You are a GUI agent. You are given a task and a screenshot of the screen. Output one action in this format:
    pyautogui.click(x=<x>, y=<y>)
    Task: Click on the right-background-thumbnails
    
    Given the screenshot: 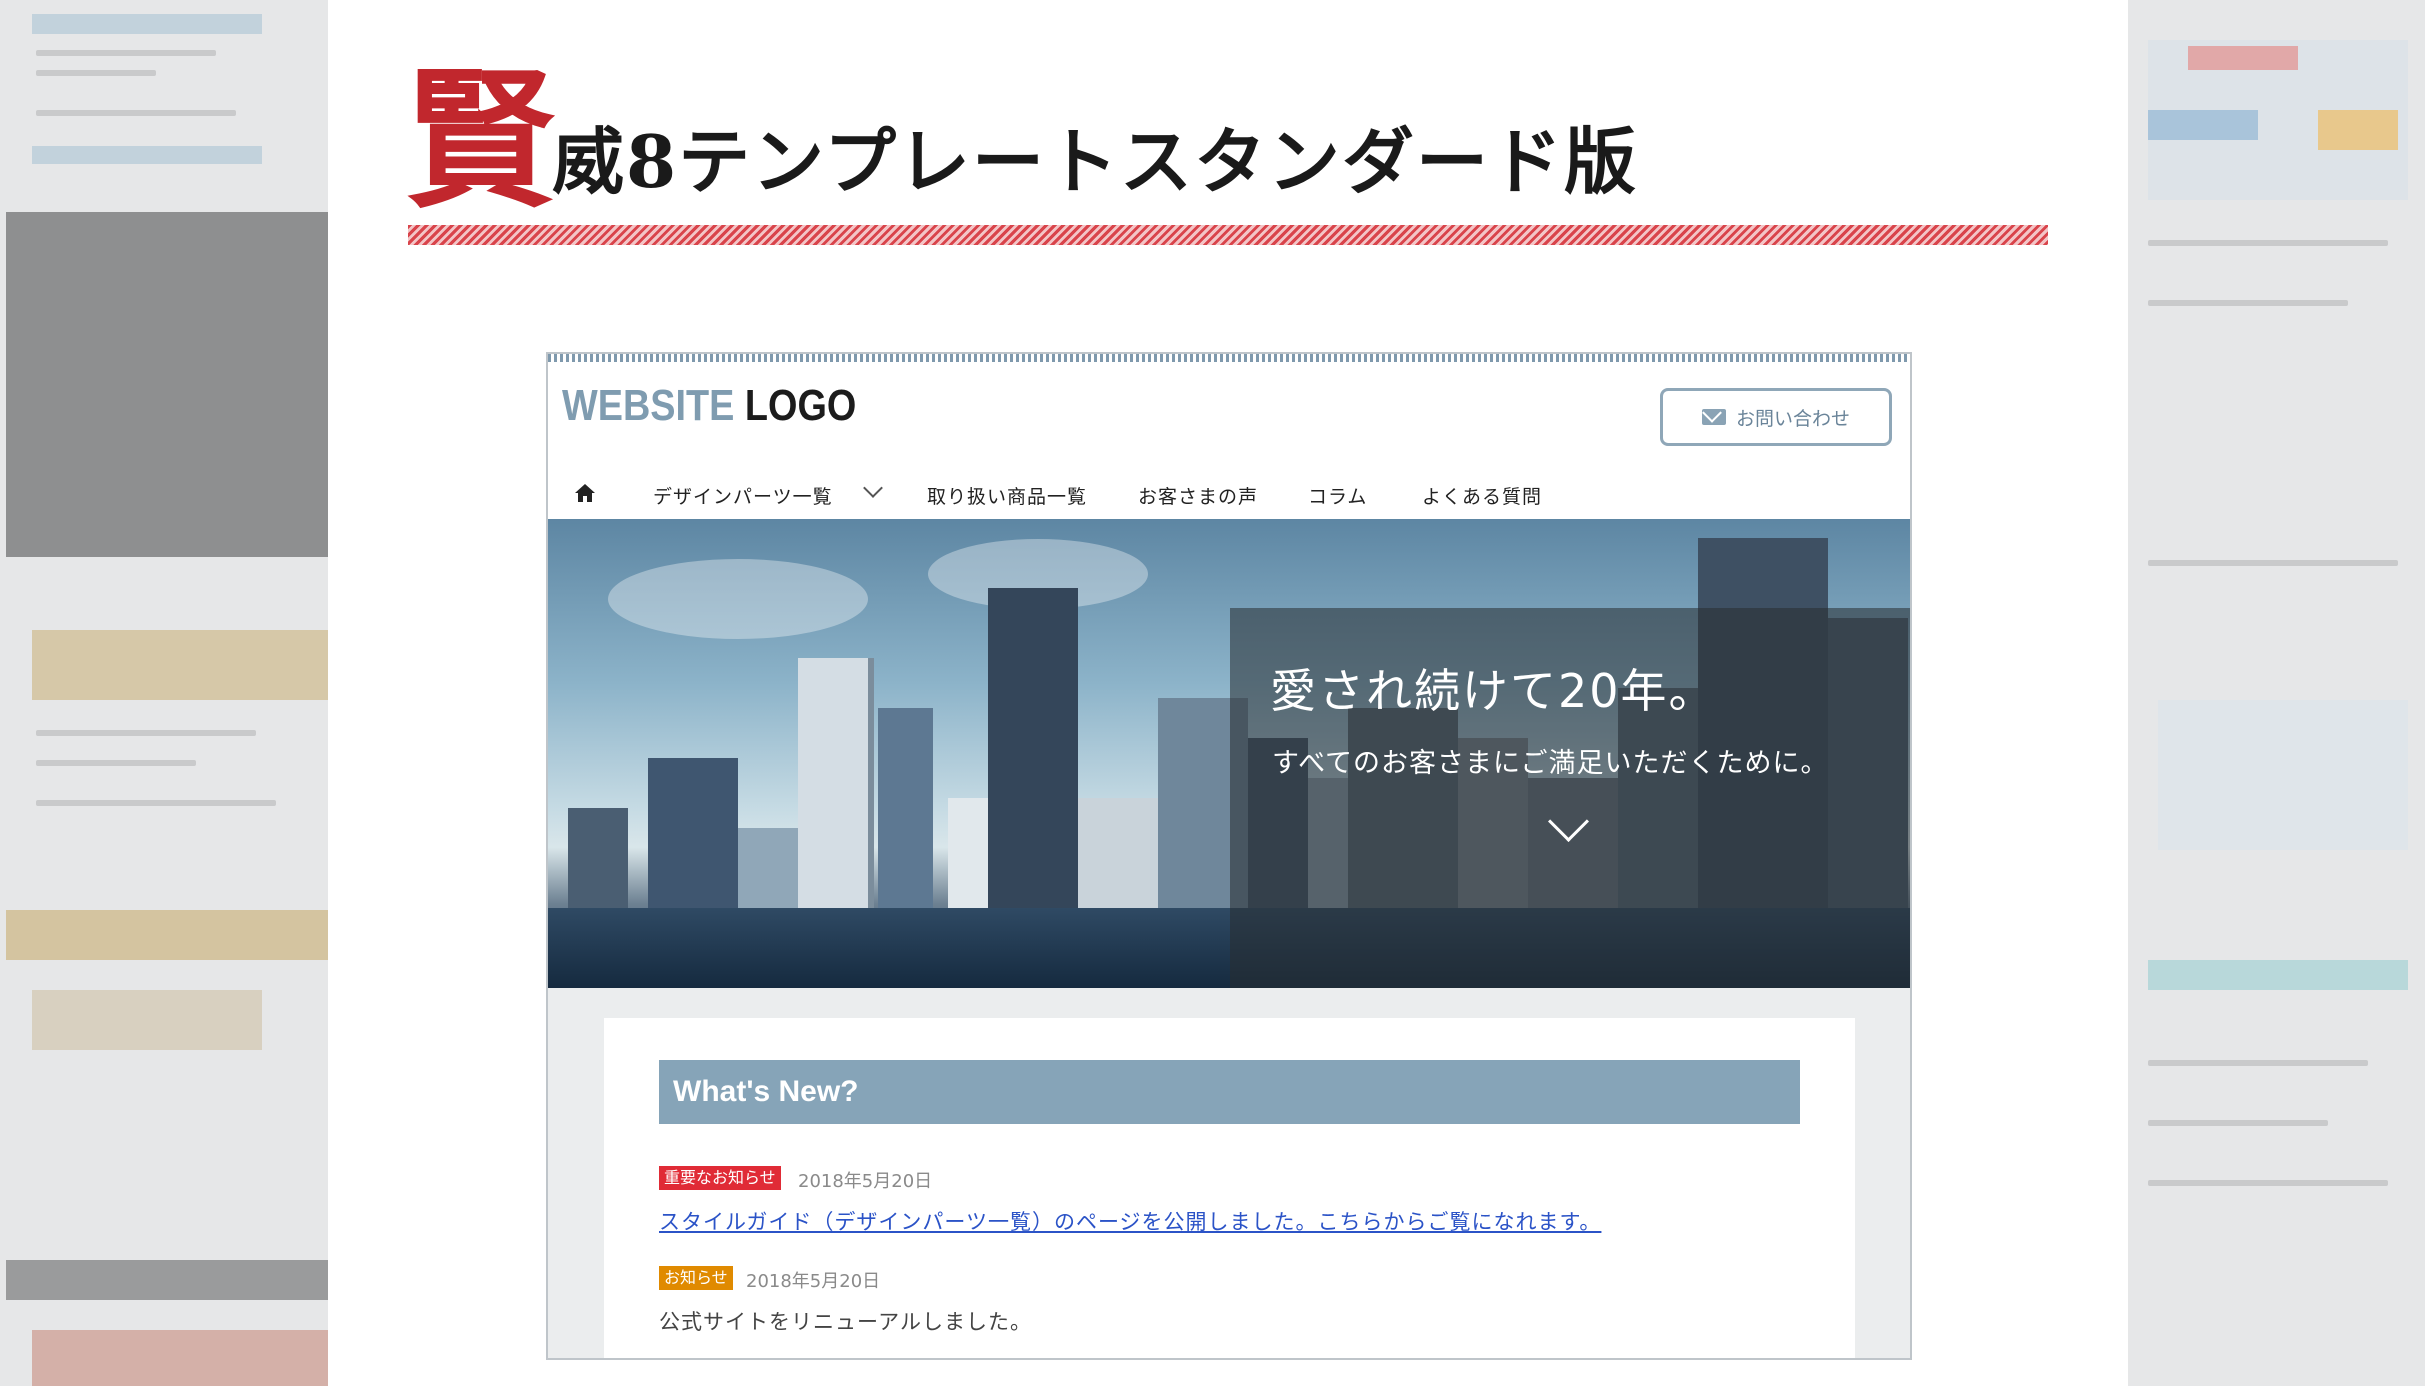 What is the action you would take?
    pyautogui.click(x=2276, y=693)
    